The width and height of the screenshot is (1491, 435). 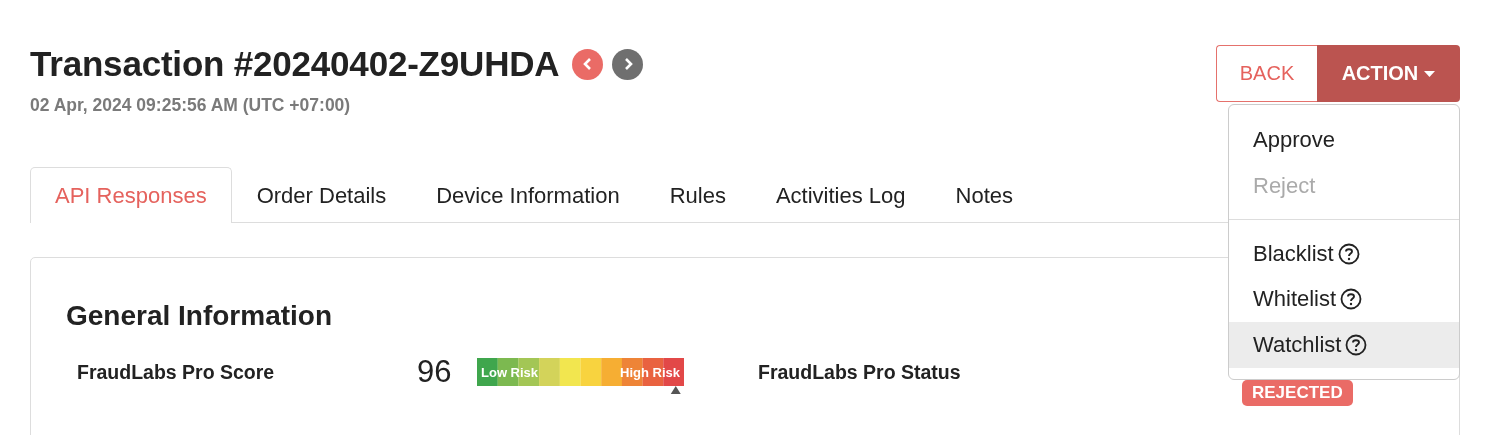 I want to click on caret-icon, so click(x=1430, y=73).